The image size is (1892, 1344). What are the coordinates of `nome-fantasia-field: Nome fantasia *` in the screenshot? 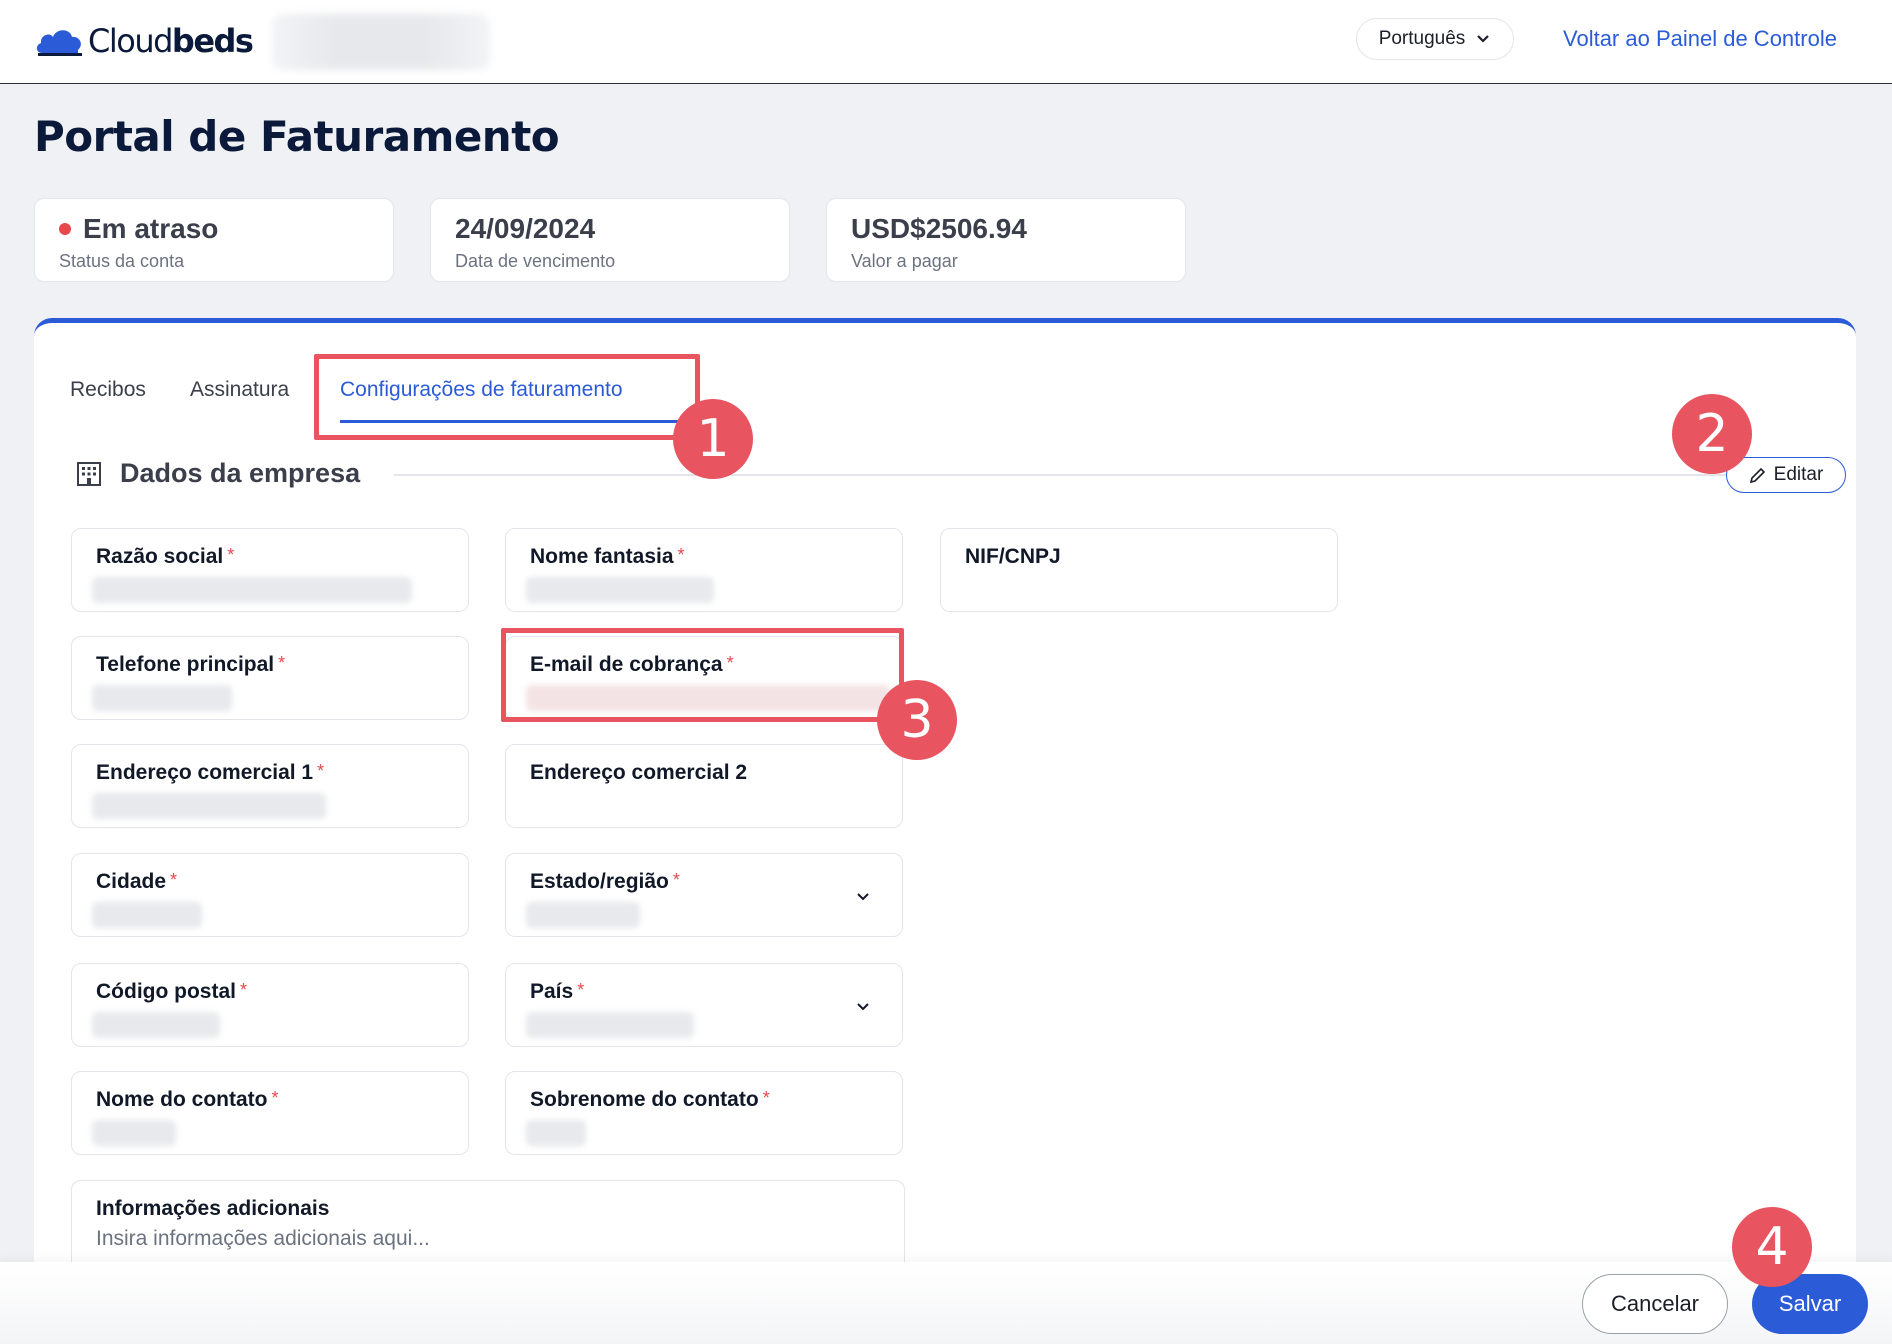 It's located at (704, 570).